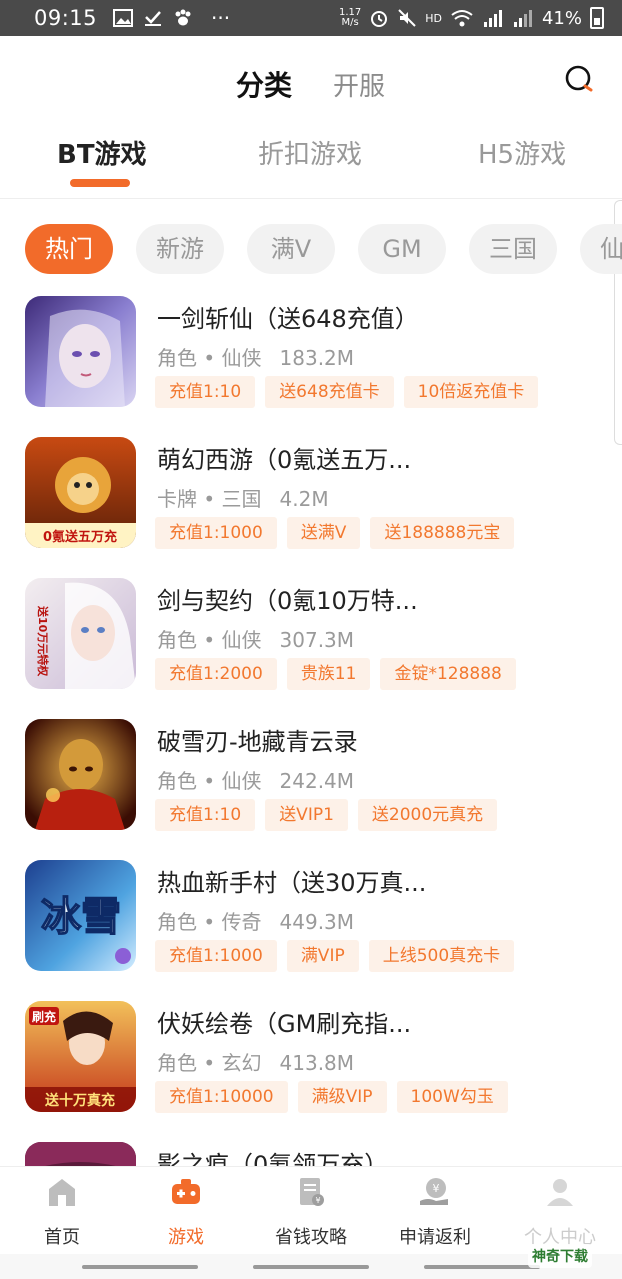  I want to click on game-size: 413.8M, so click(317, 1063).